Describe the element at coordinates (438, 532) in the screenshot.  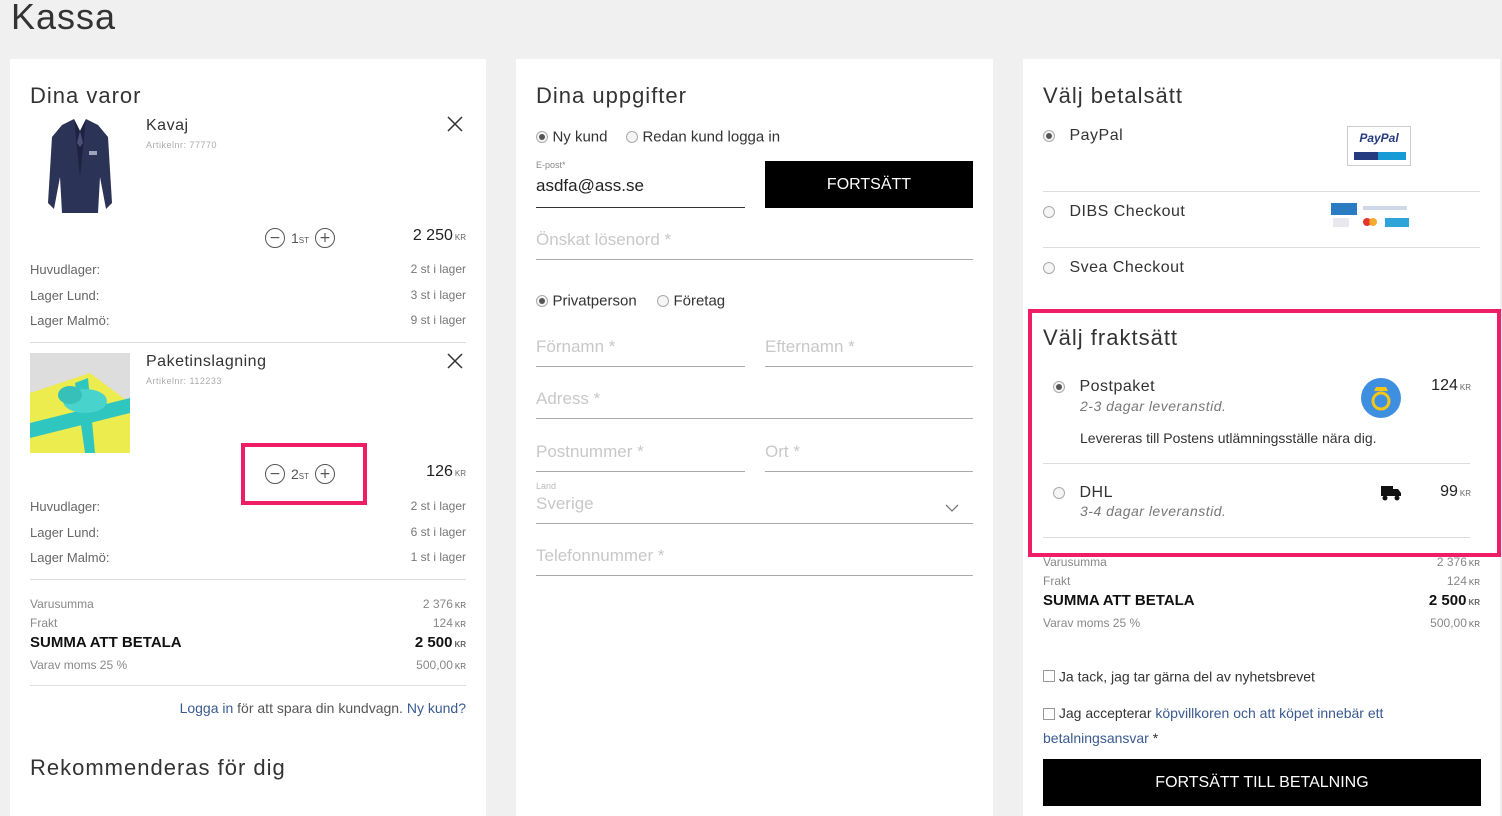
I see `stock-value: 6 st i lager` at that location.